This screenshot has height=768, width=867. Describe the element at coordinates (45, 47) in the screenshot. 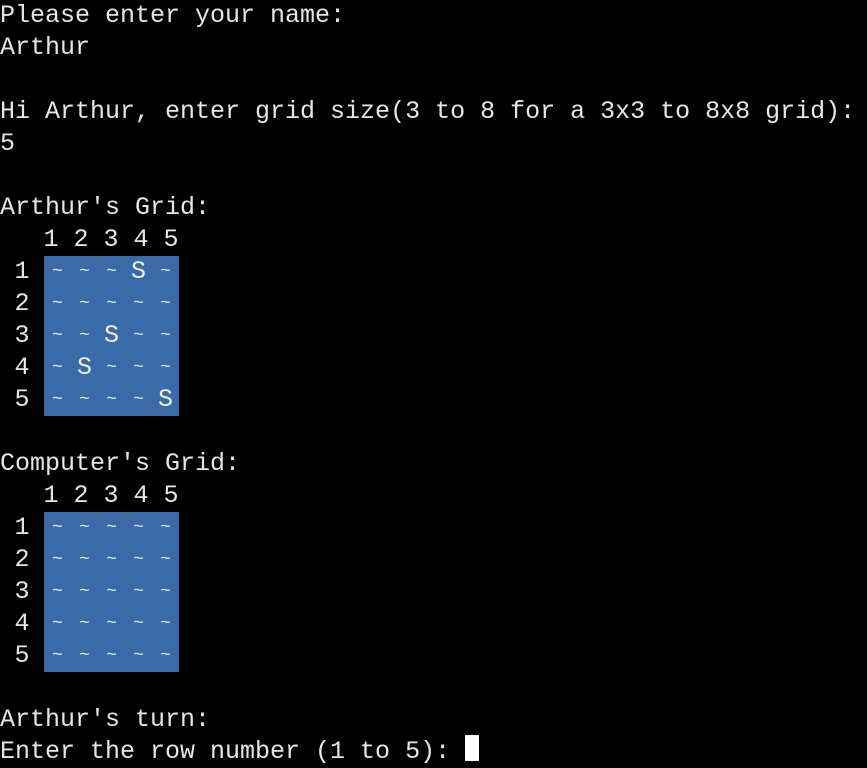

I see `name-input-echo: Arthur` at that location.